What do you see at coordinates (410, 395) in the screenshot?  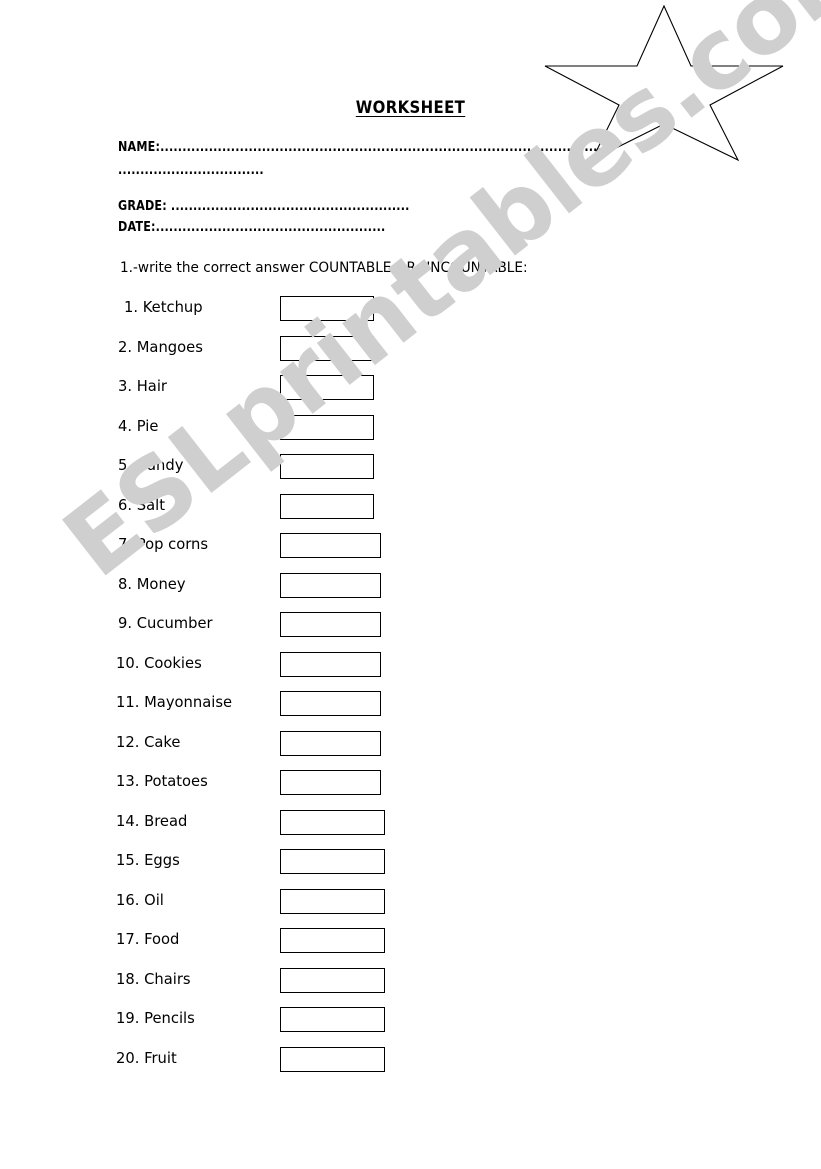 I see `exercise-item-row: 3. Hair` at bounding box center [410, 395].